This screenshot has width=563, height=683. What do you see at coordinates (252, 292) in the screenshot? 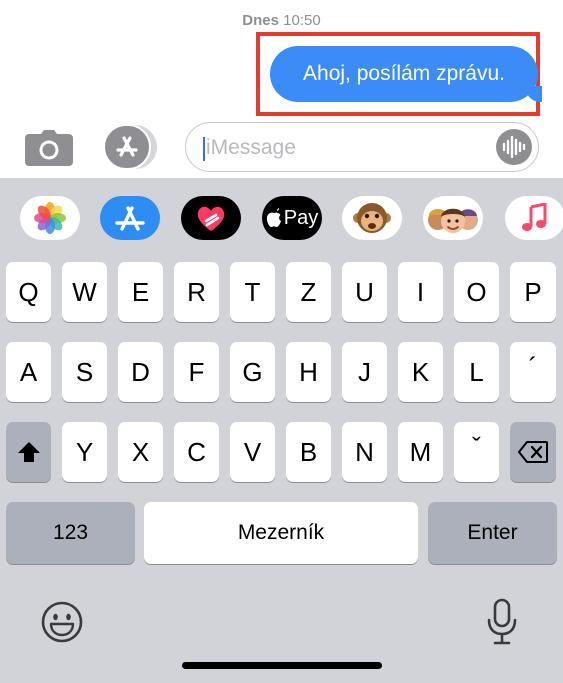
I see `key-t: T` at bounding box center [252, 292].